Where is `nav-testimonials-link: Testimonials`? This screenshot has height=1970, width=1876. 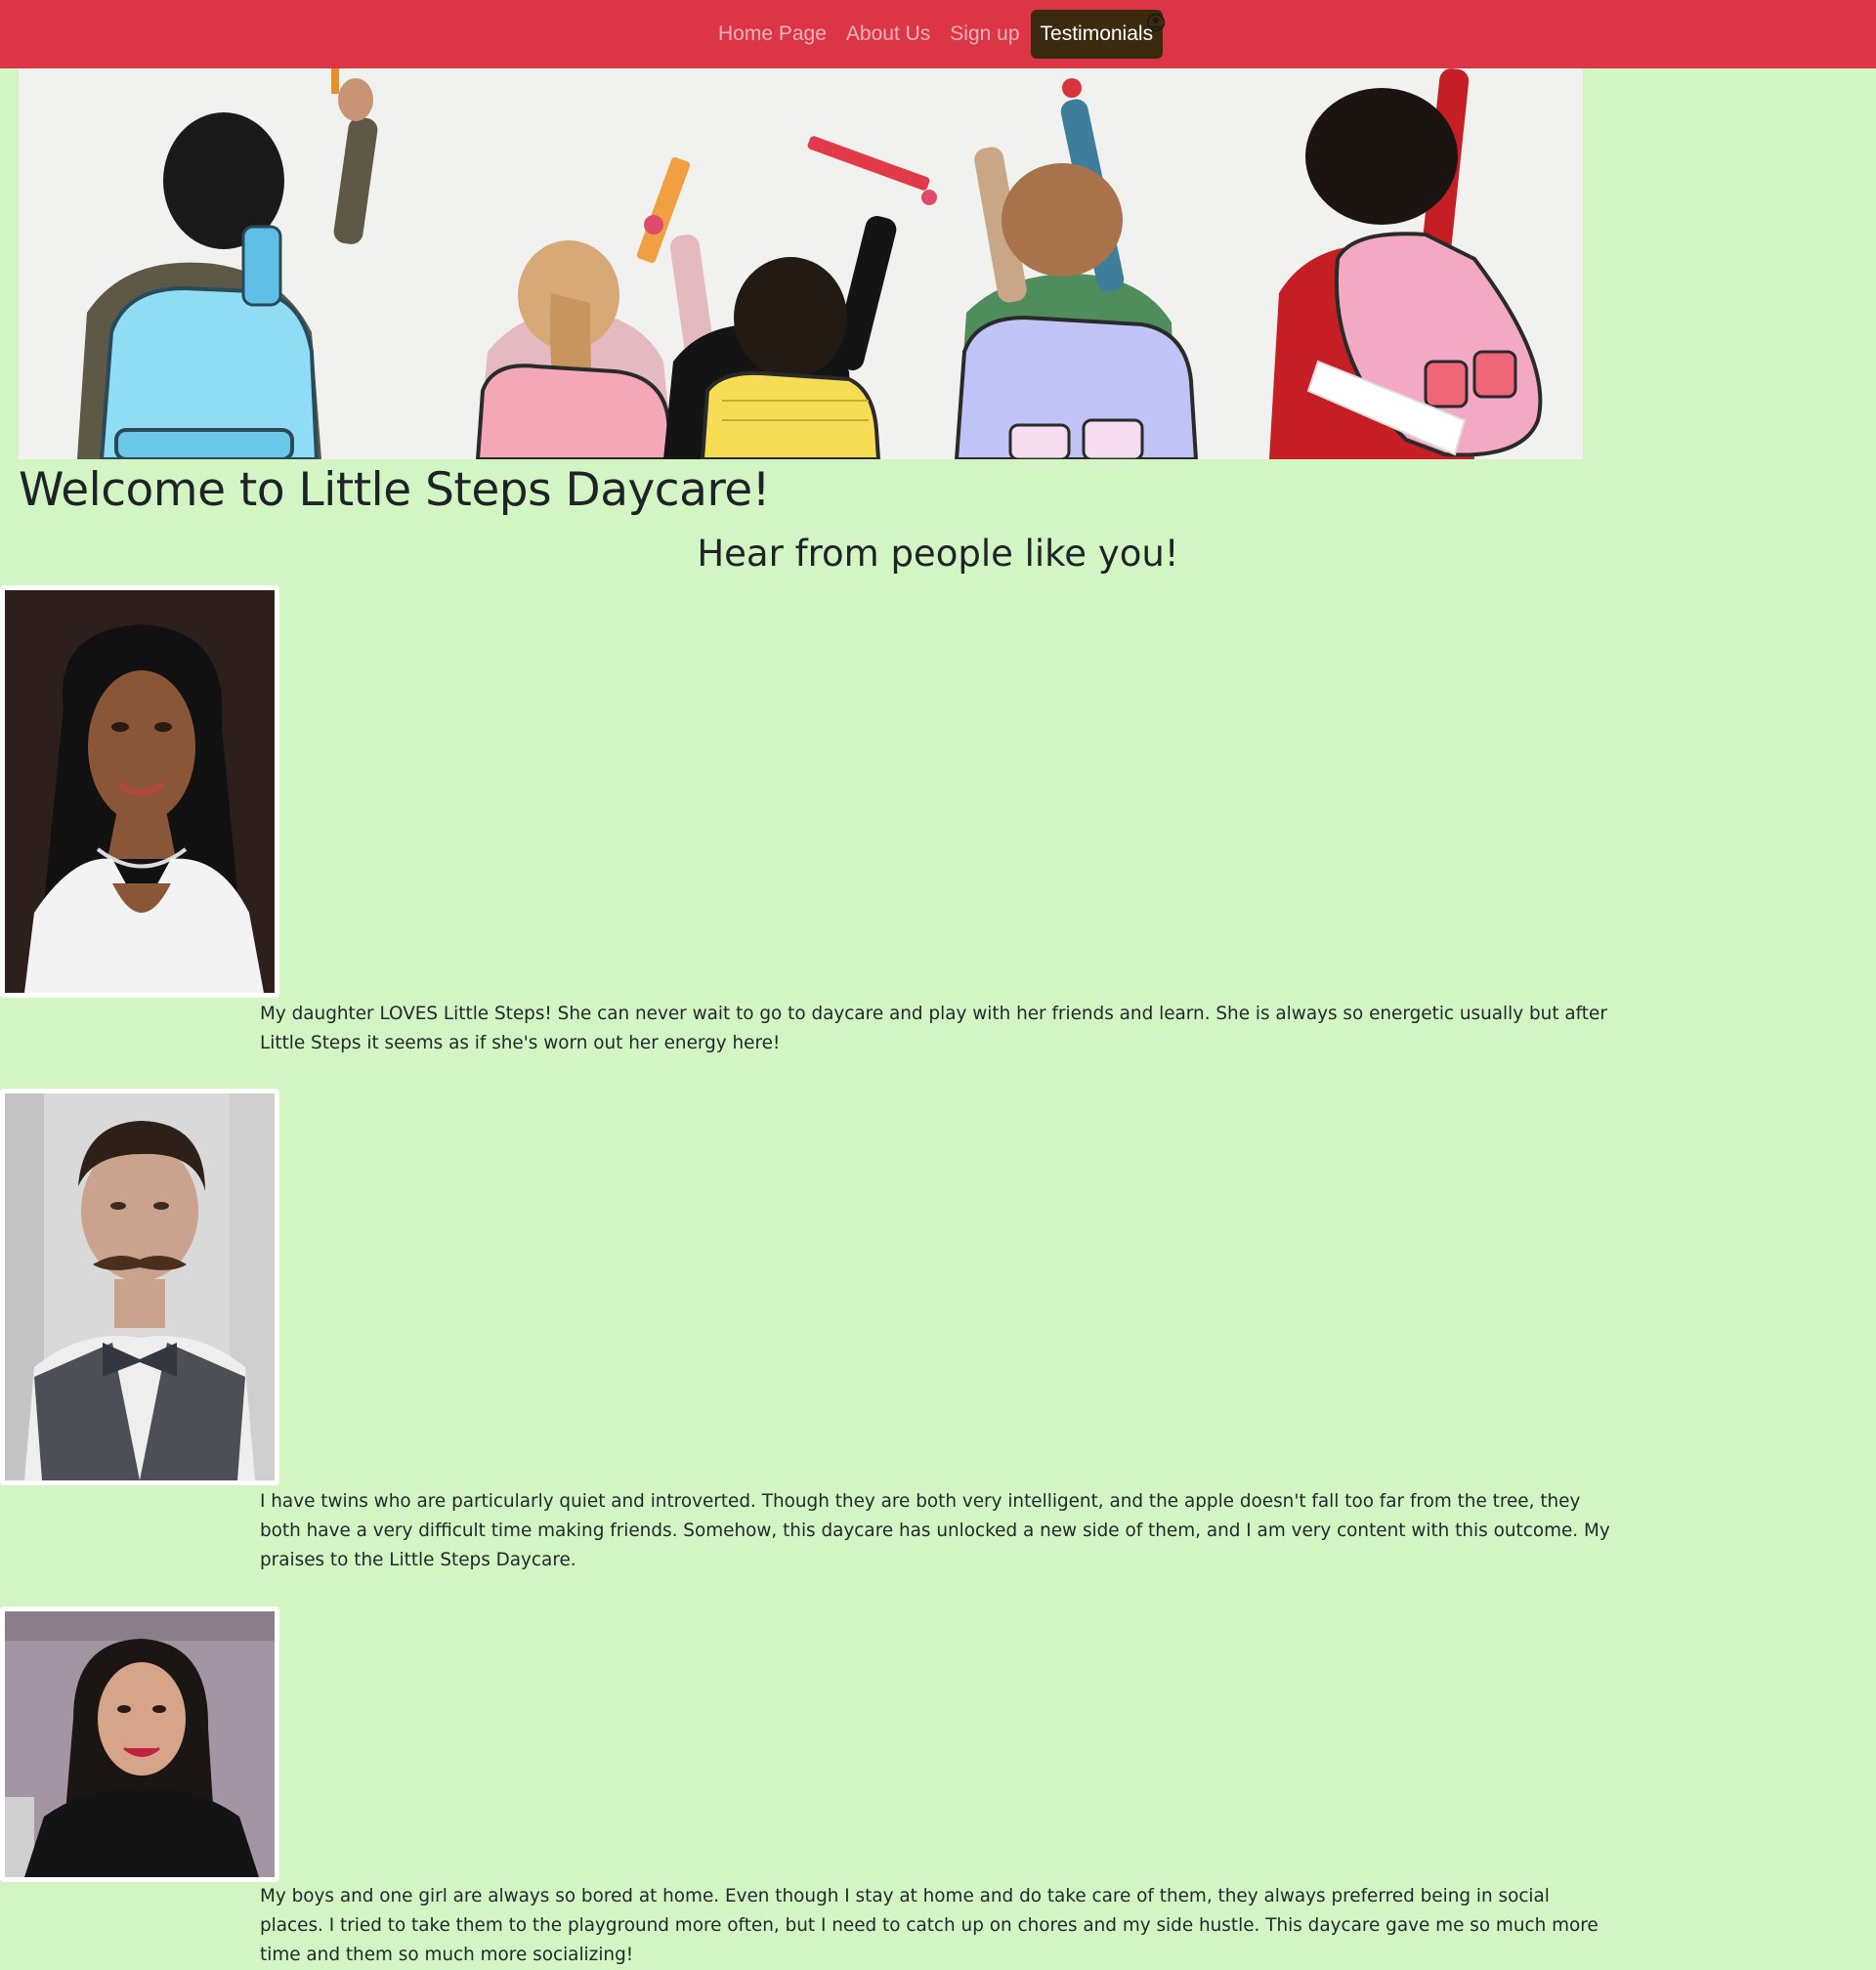
nav-testimonials-link: Testimonials is located at coordinates (1097, 34).